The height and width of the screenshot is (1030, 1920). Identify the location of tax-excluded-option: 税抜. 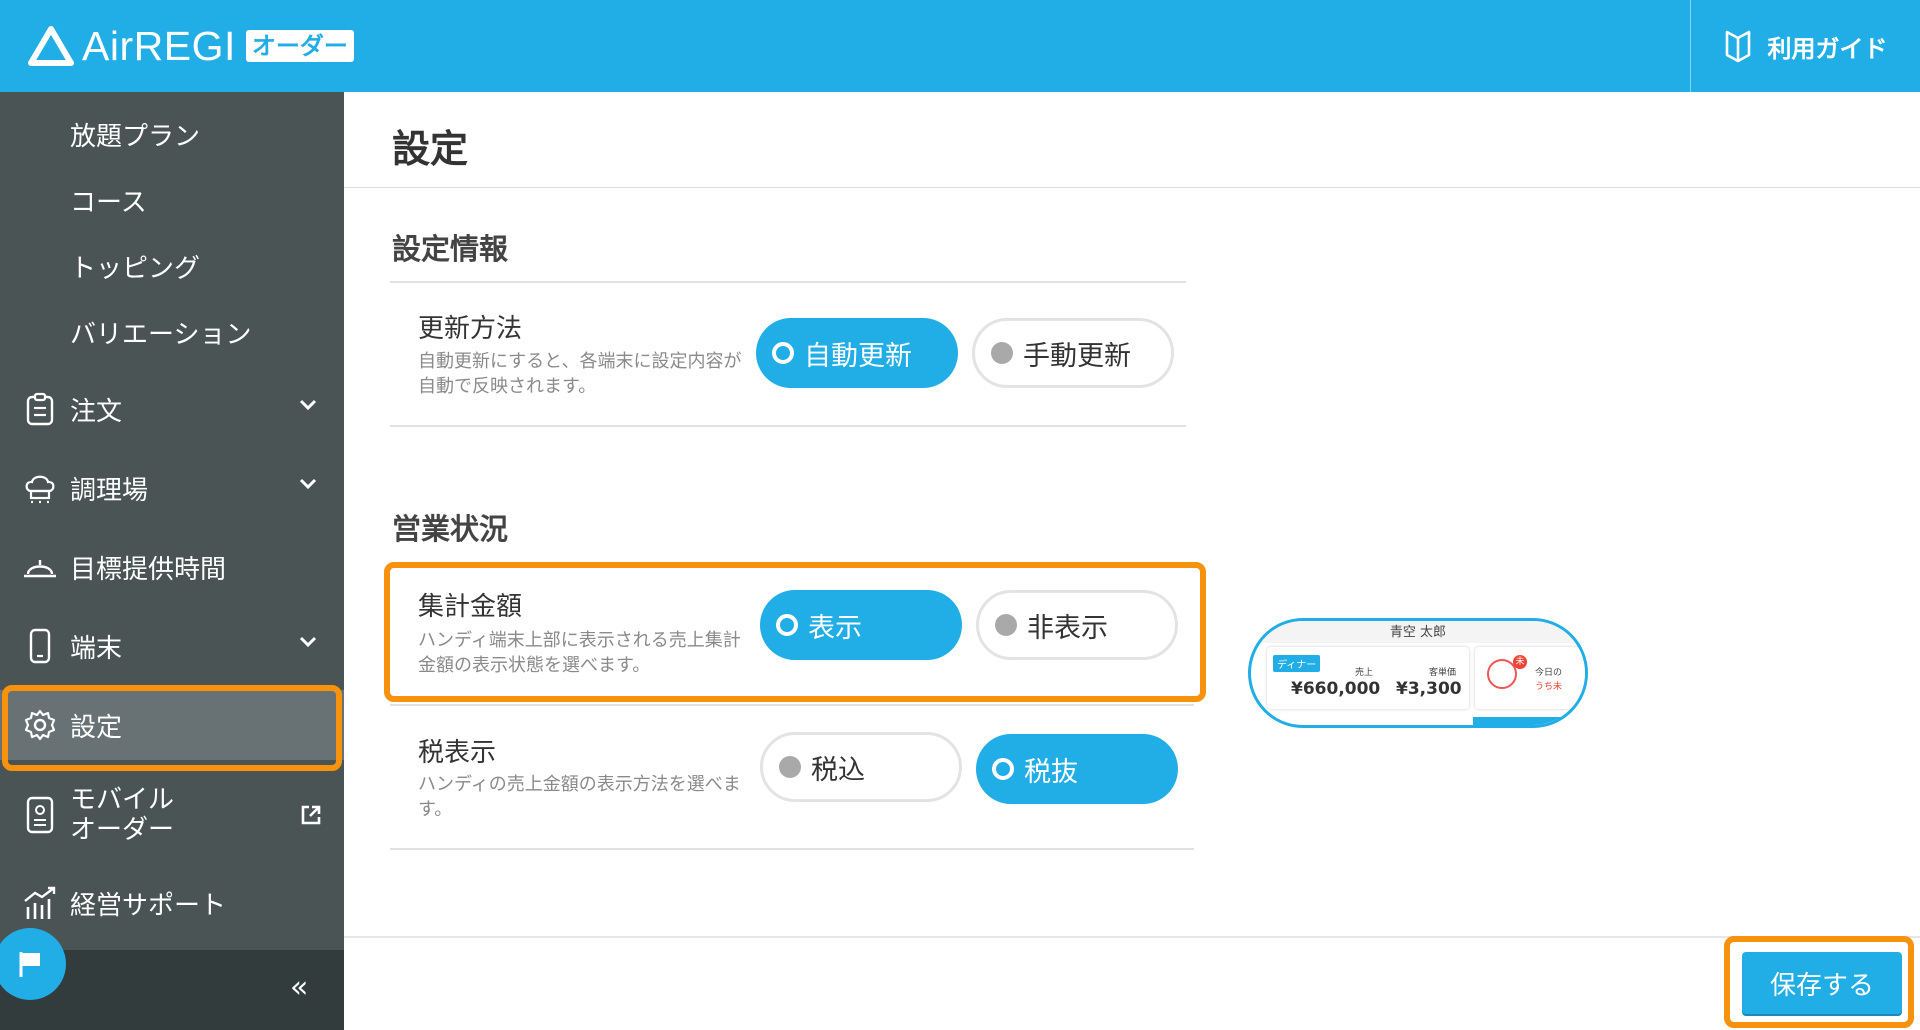
(1077, 769).